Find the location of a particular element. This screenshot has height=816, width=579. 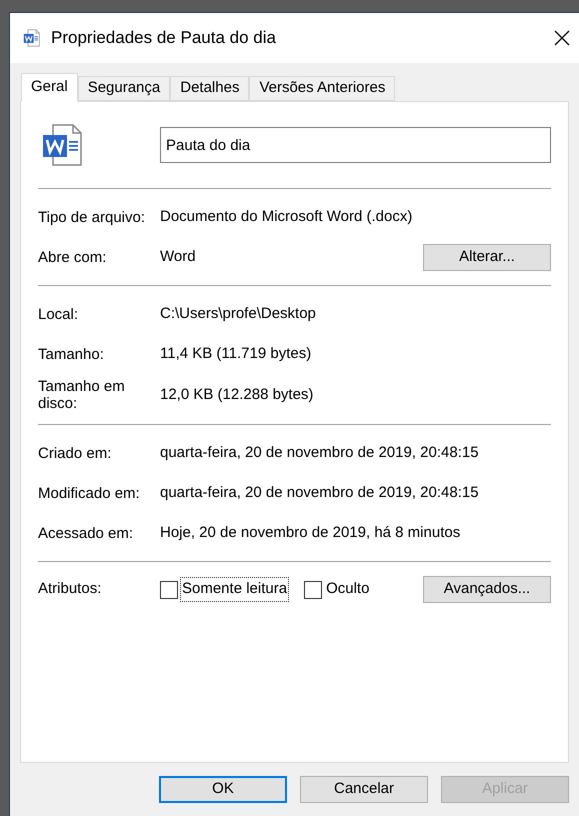

close-icon is located at coordinates (562, 38).